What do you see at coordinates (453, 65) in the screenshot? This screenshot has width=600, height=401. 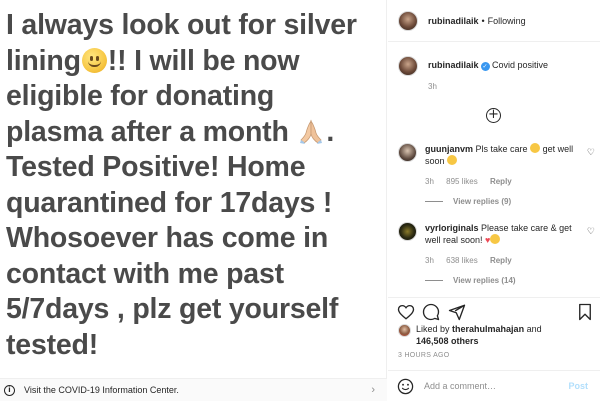 I see `caption-username: rubinadilaik` at bounding box center [453, 65].